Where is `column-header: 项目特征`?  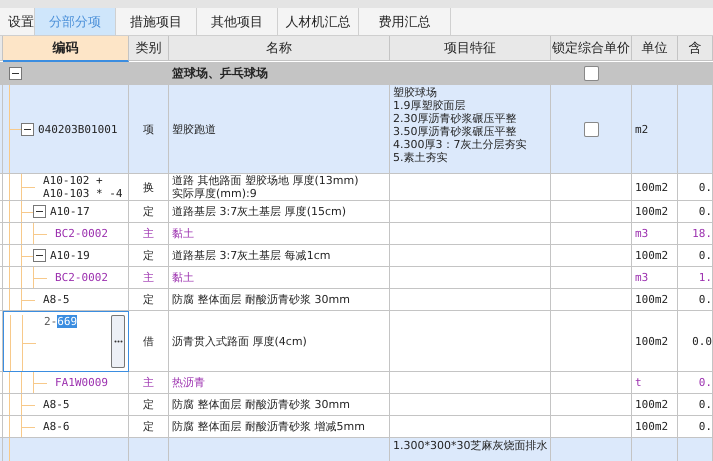 column-header: 项目特征 is located at coordinates (470, 48).